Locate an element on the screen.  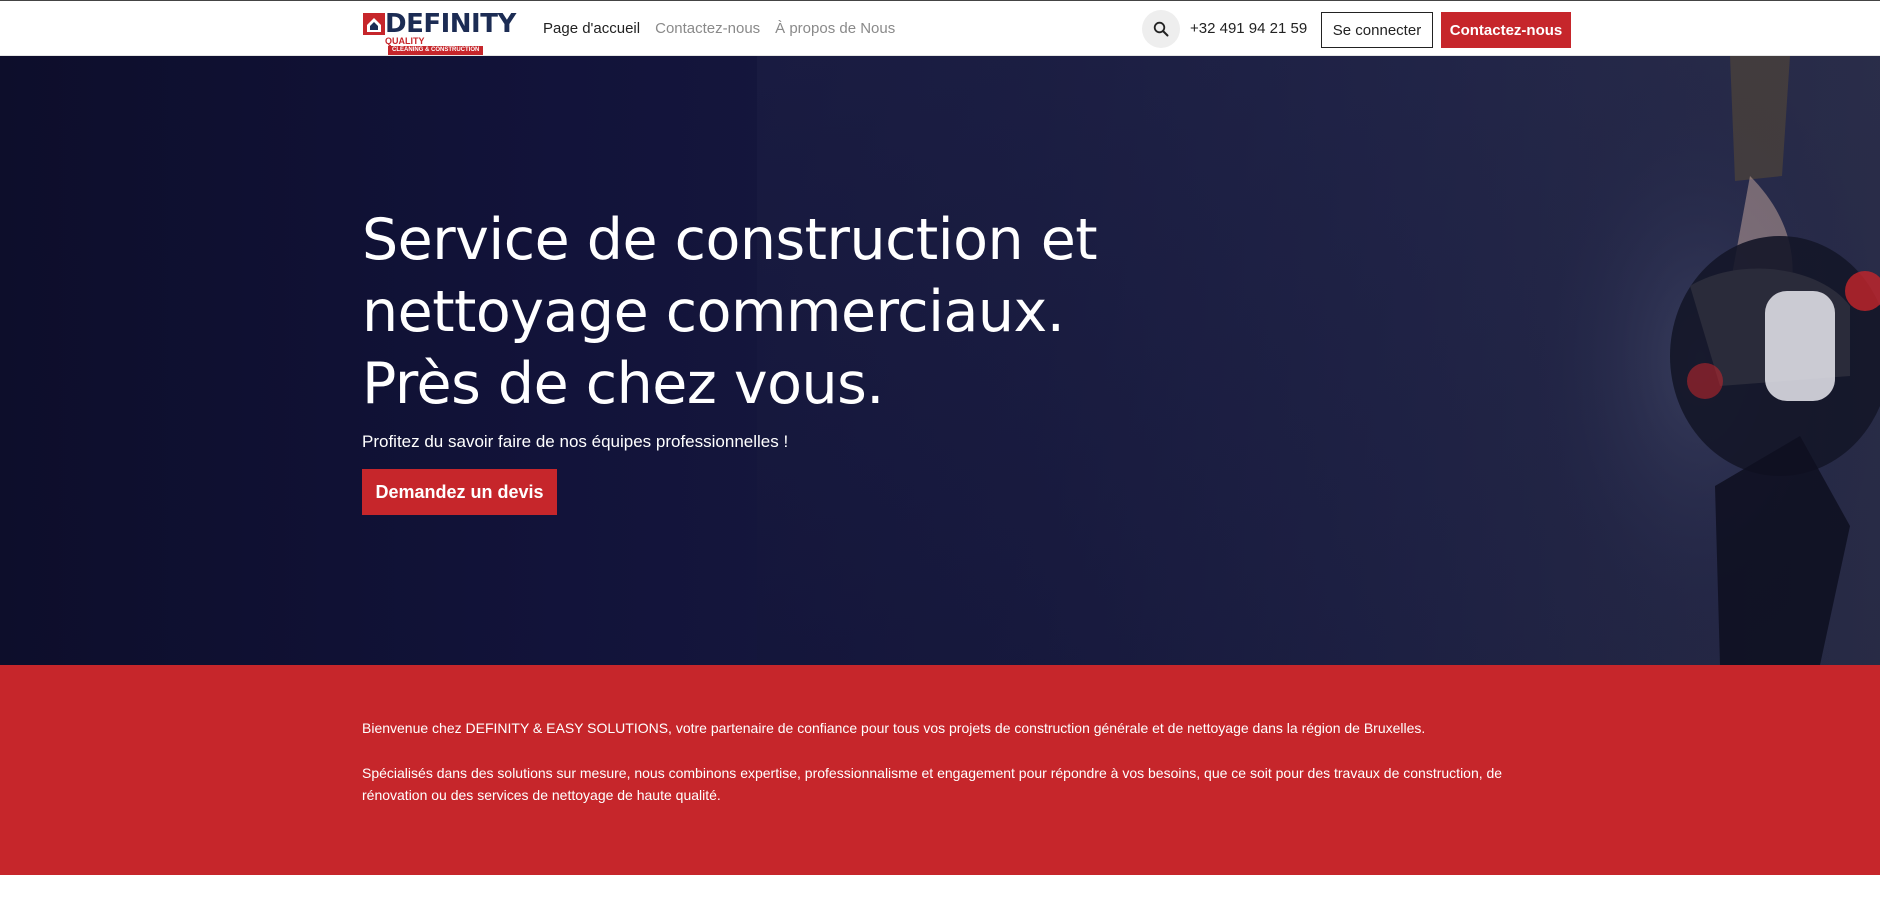
nav-item-about: À propos de Nous is located at coordinates (835, 29).